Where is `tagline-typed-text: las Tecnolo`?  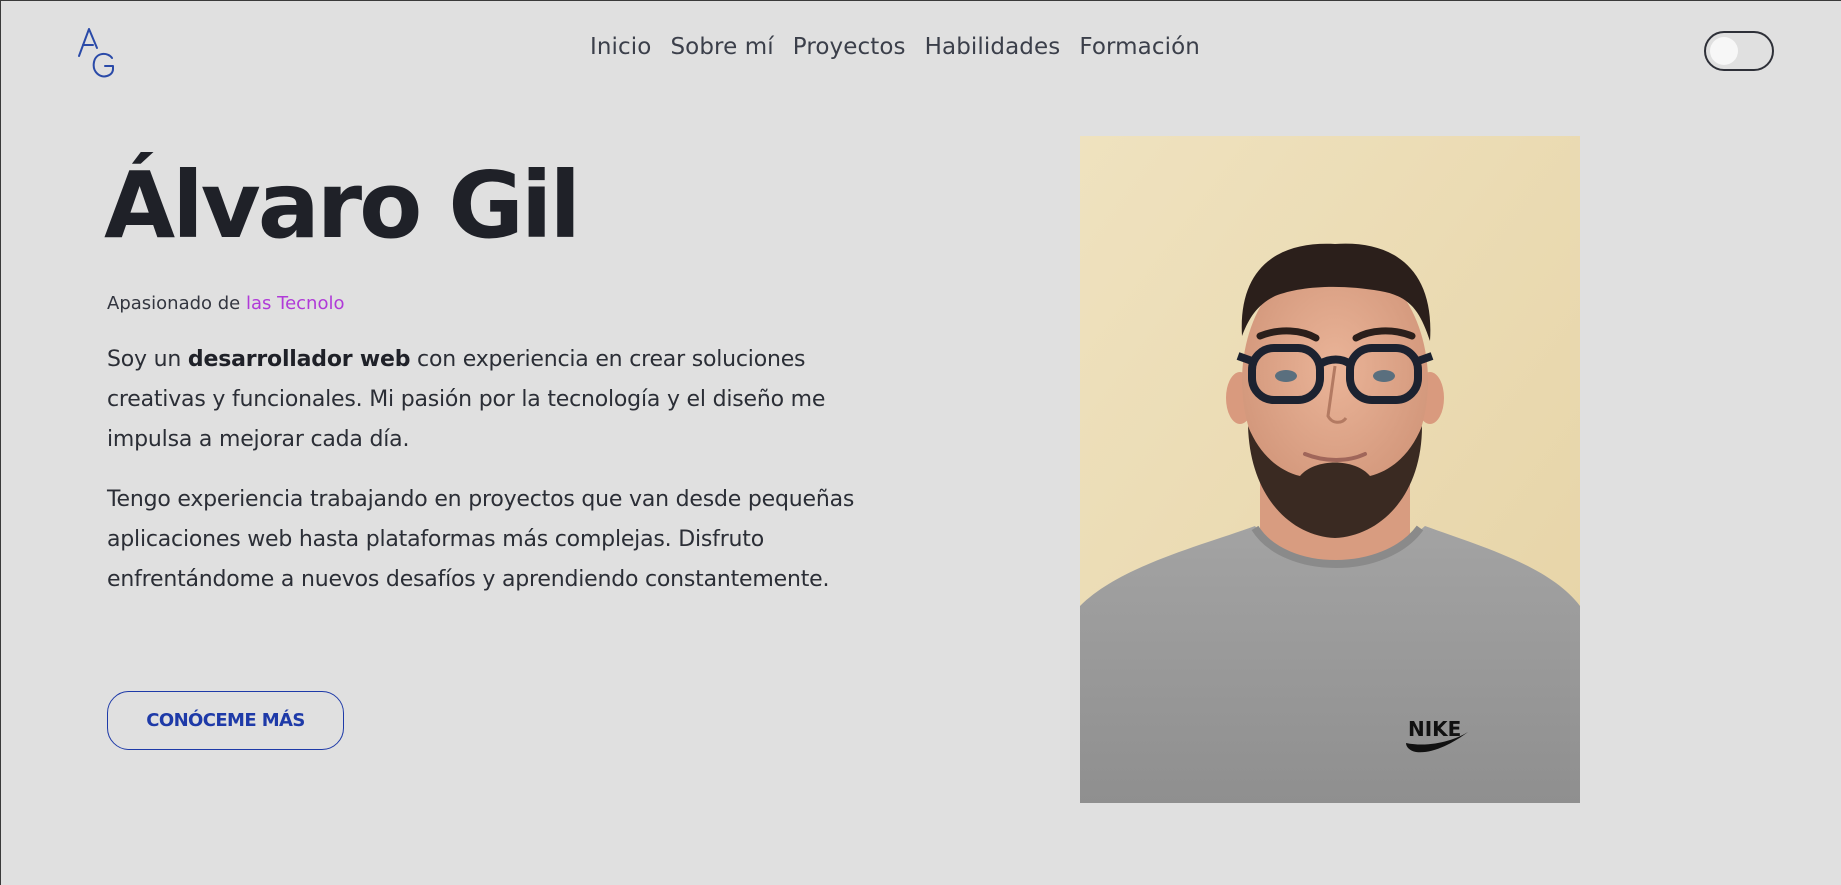
tagline-typed-text: las Tecnolo is located at coordinates (295, 303).